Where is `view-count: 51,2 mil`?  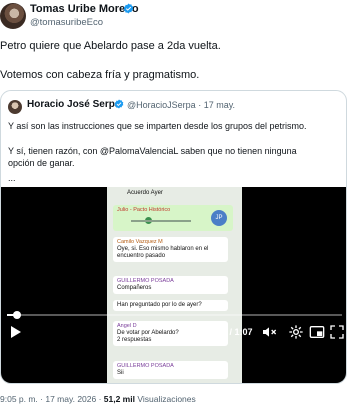 view-count: 51,2 mil is located at coordinates (119, 399).